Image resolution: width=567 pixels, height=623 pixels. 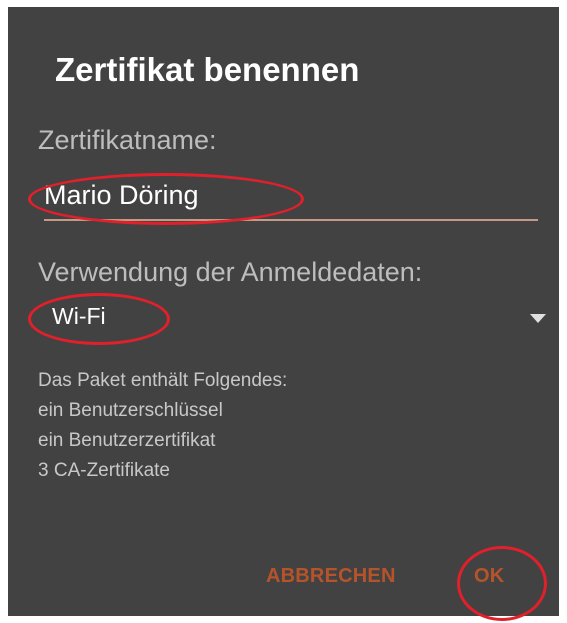 What do you see at coordinates (163, 380) in the screenshot?
I see `package-contents-heading: Das Paket enthält Folgendes:` at bounding box center [163, 380].